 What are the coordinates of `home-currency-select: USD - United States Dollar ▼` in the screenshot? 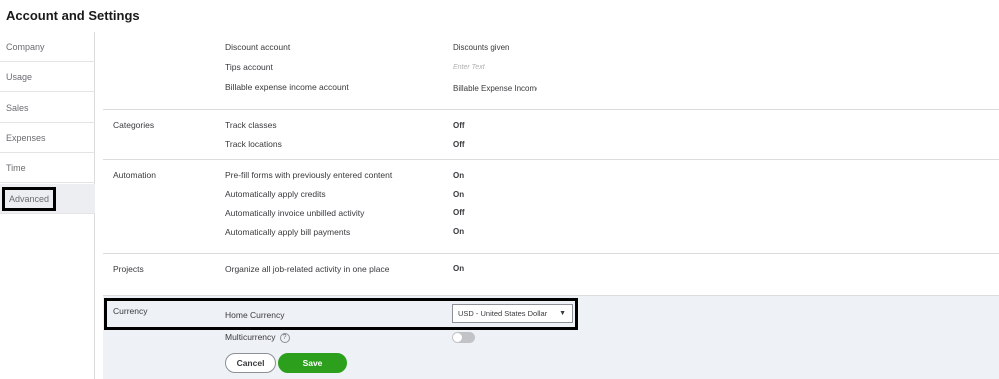 It's located at (512, 313).